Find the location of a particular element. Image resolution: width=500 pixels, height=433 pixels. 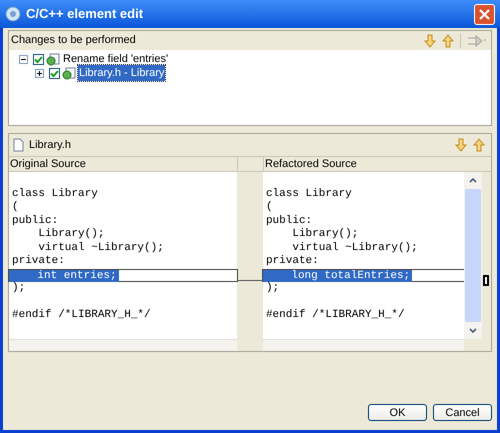

column-header: Refactored Source is located at coordinates (311, 164).